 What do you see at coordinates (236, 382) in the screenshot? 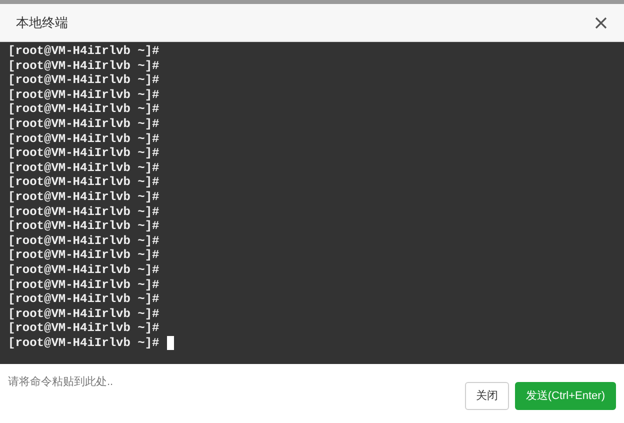
I see `command-input-field: 请将命令粘贴到此处..` at bounding box center [236, 382].